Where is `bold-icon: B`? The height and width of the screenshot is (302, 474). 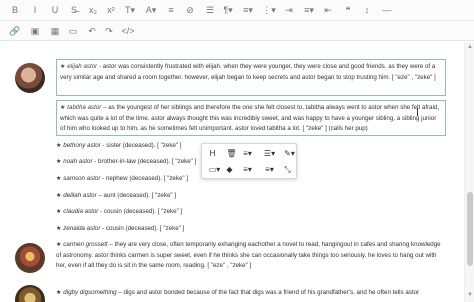
bold-icon: B is located at coordinates (15, 10).